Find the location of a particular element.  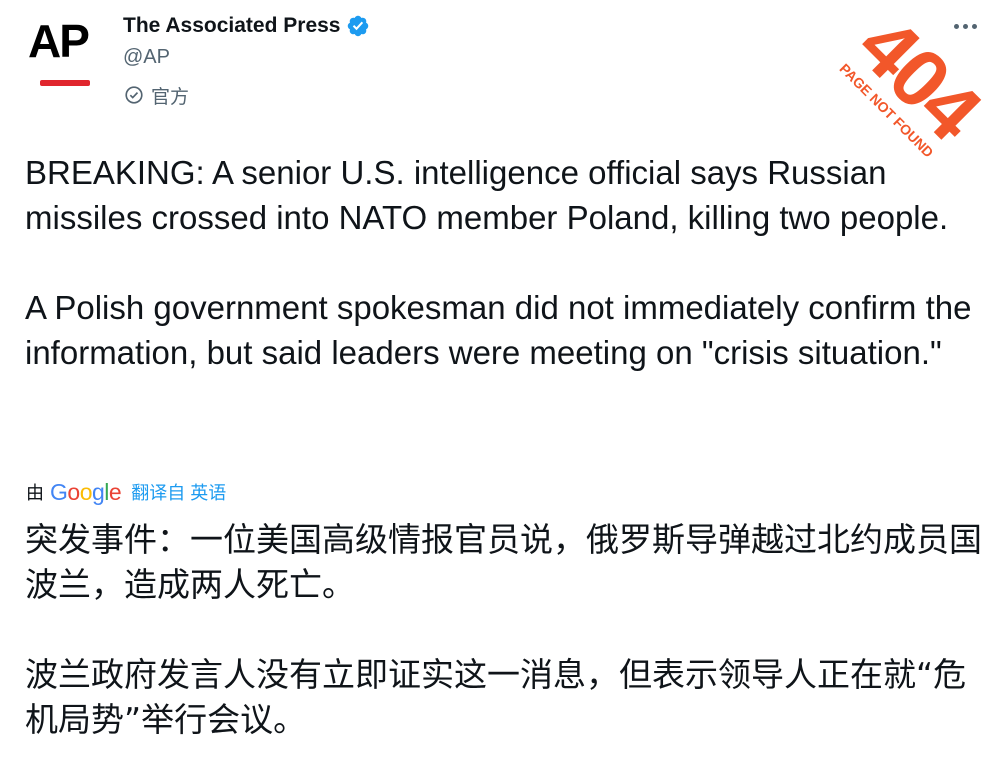

translated-paragraph-2: 波兰政府发言人没有立即证实这一消息，但表示领导人正在就“危机局势”举行会议。 is located at coordinates (496, 697).